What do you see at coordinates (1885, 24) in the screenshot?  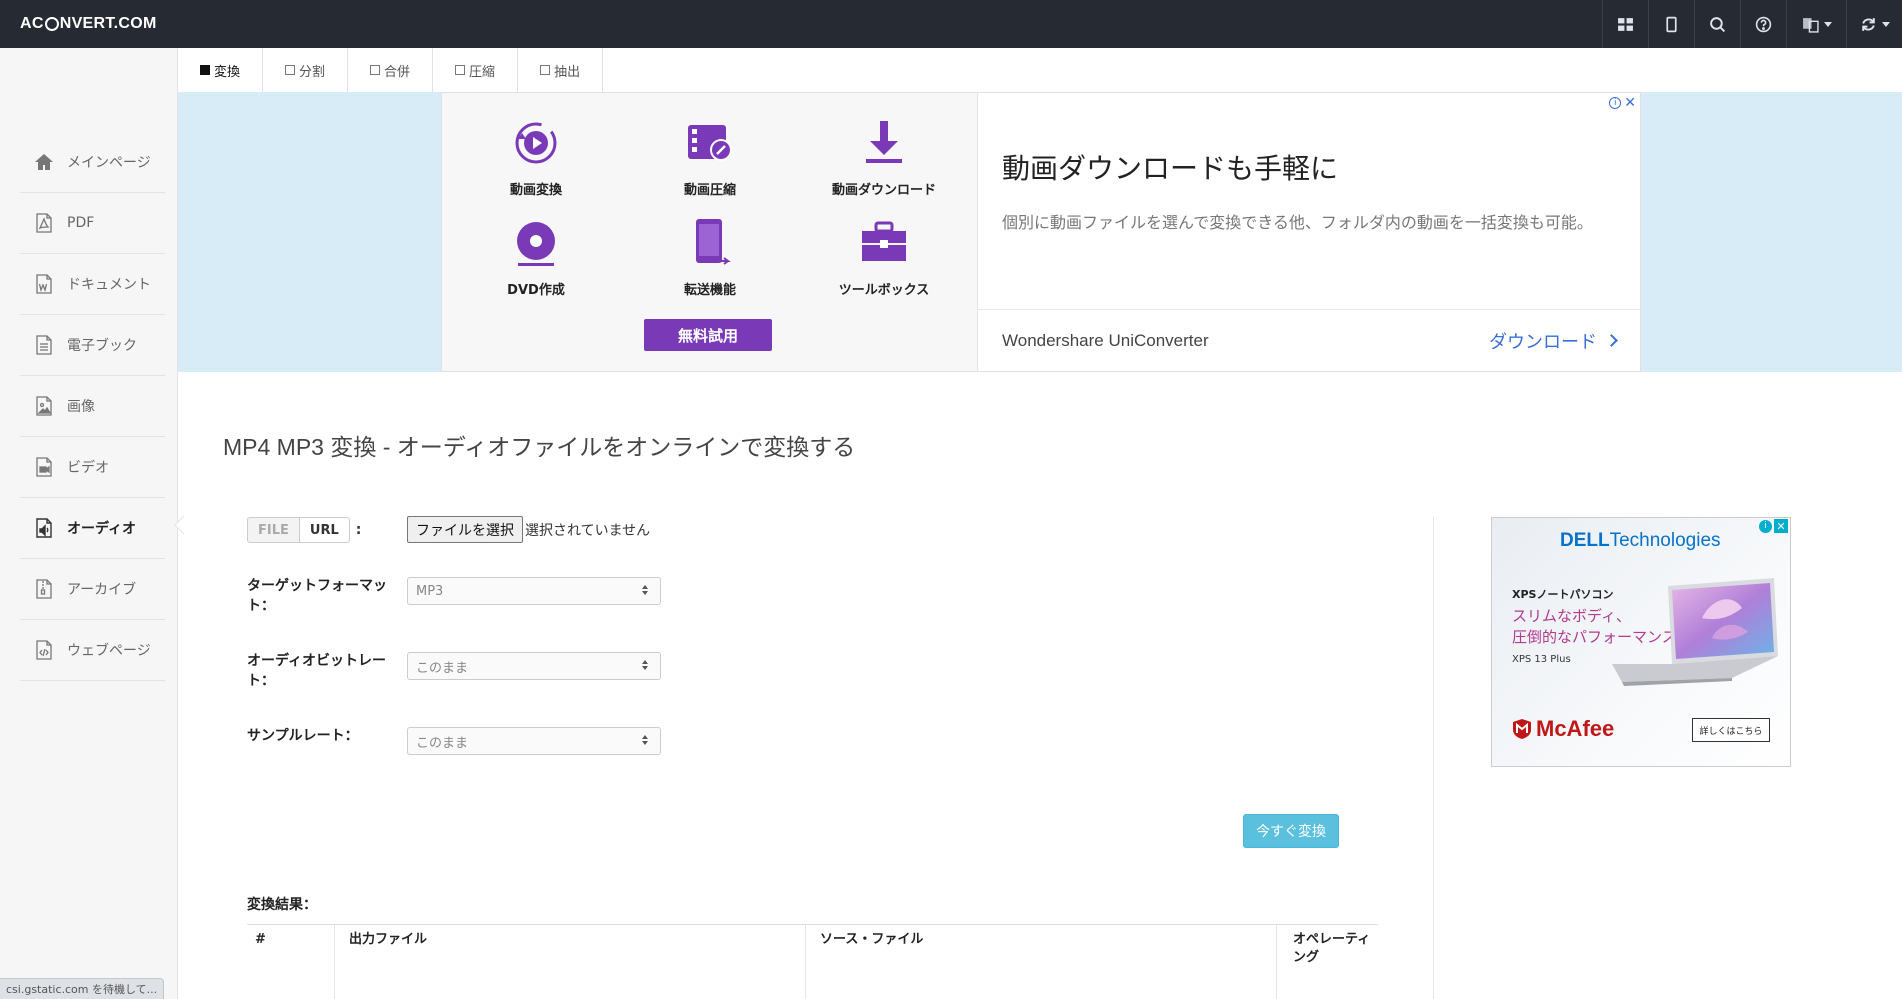 I see `chevron-down-icon` at bounding box center [1885, 24].